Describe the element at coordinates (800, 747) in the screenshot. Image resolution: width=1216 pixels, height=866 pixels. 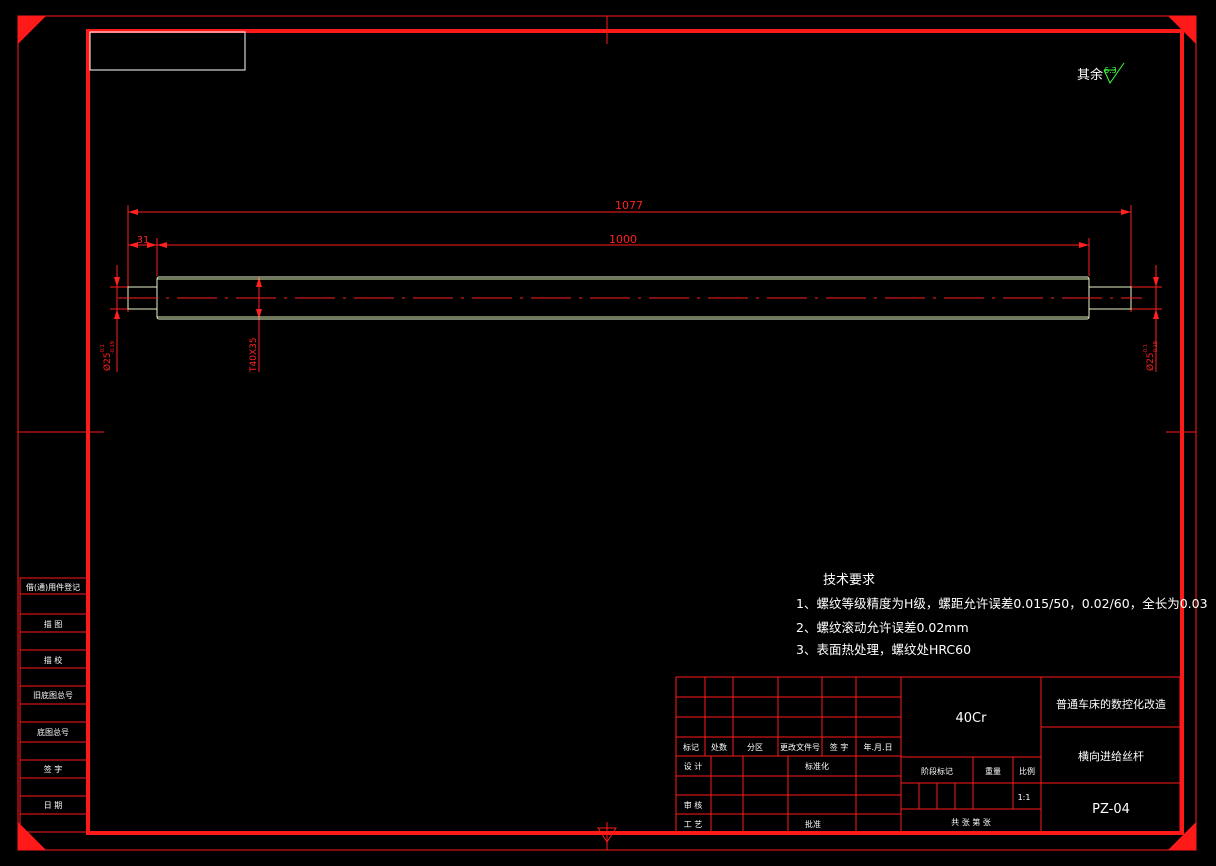
I see `rev-header: 更改文件号` at that location.